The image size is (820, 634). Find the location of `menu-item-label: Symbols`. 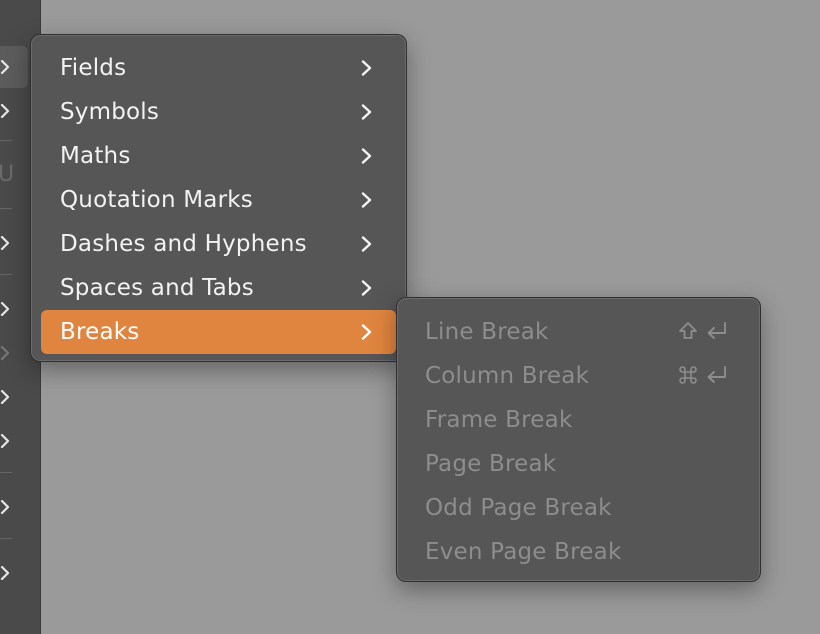

menu-item-label: Symbols is located at coordinates (110, 112).